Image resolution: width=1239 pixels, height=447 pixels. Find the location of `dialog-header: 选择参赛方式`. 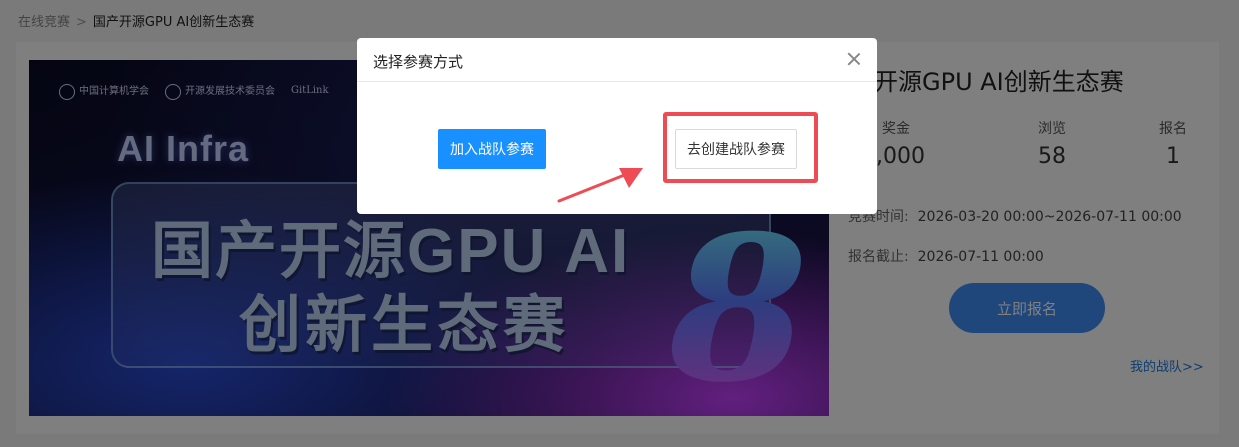

dialog-header: 选择参赛方式 is located at coordinates (617, 60).